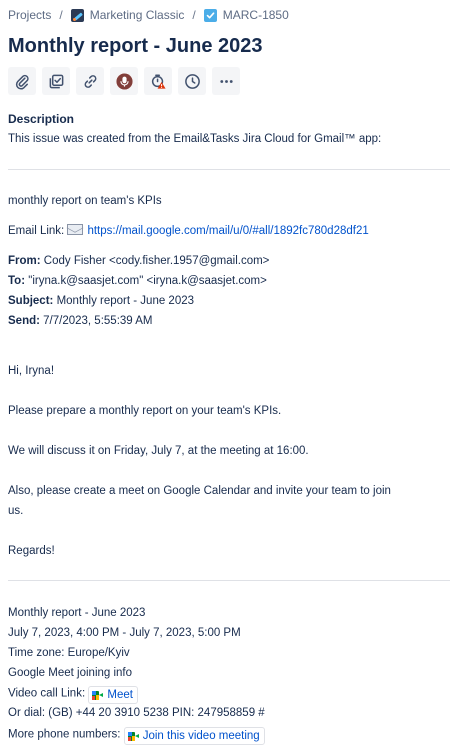  Describe the element at coordinates (31, 551) in the screenshot. I see `email-closing: Regards!` at that location.